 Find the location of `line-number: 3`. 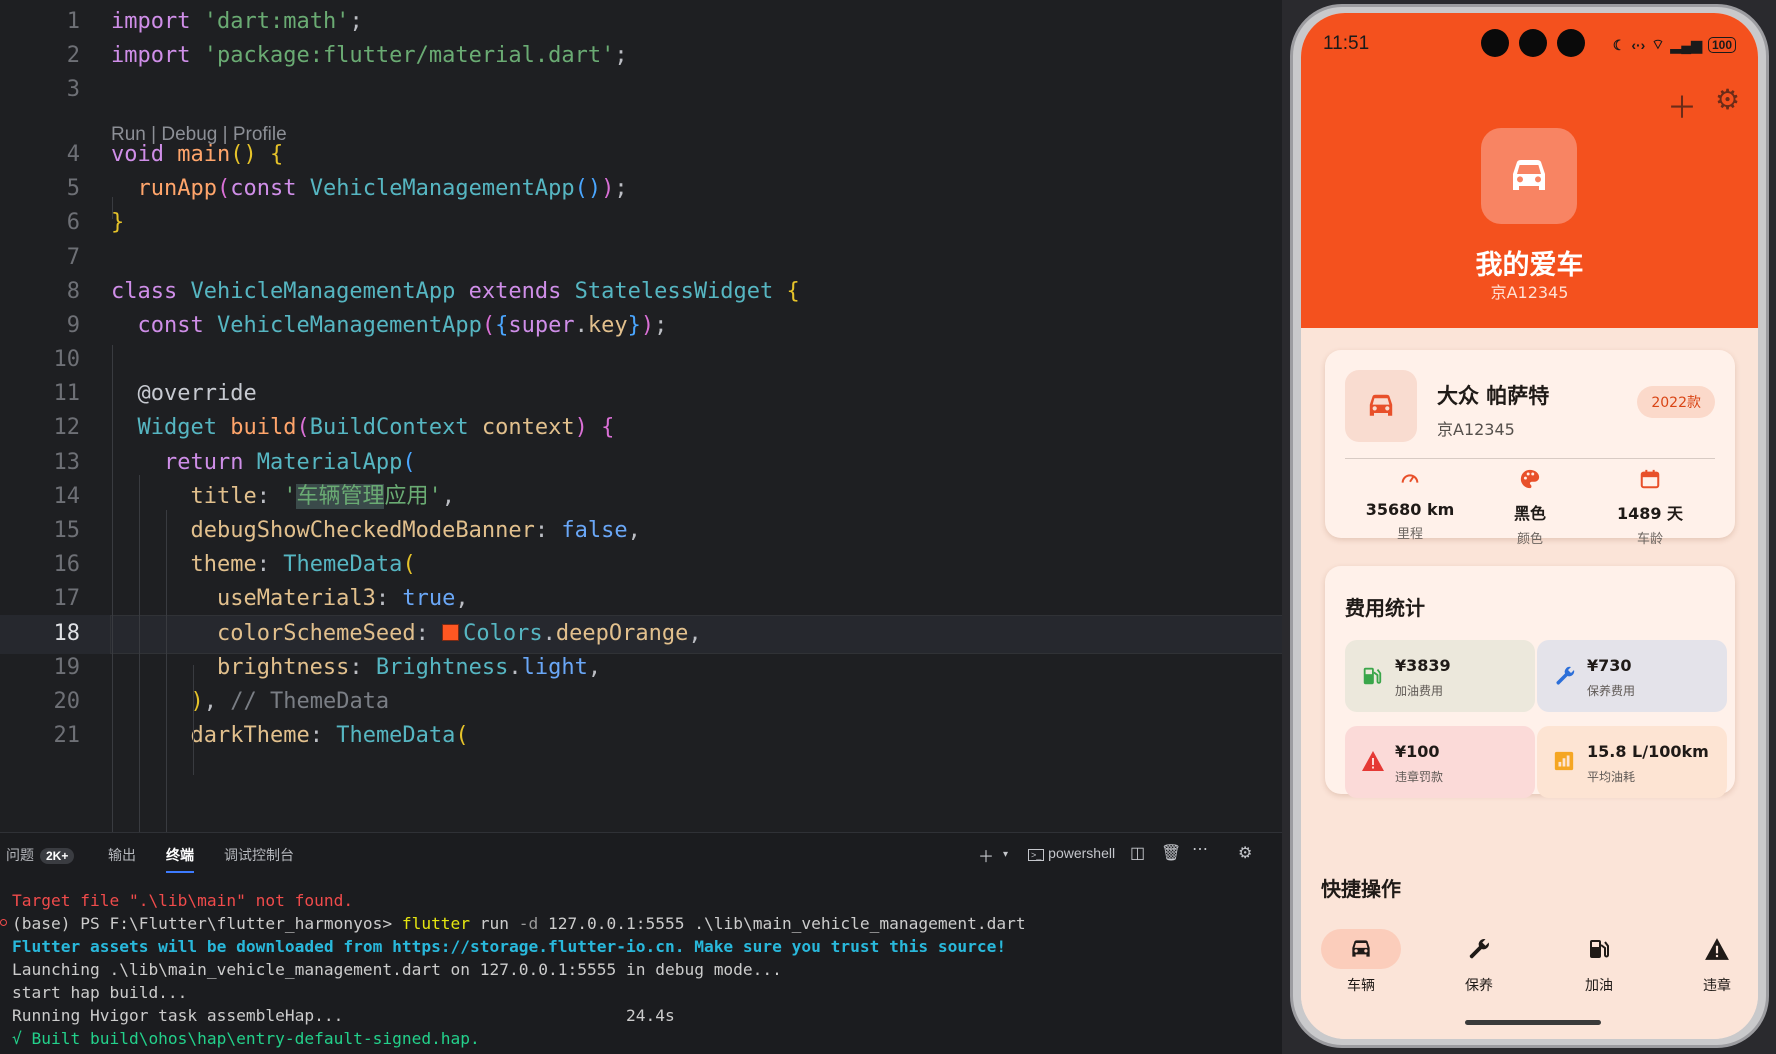

line-number: 3 is located at coordinates (73, 89).